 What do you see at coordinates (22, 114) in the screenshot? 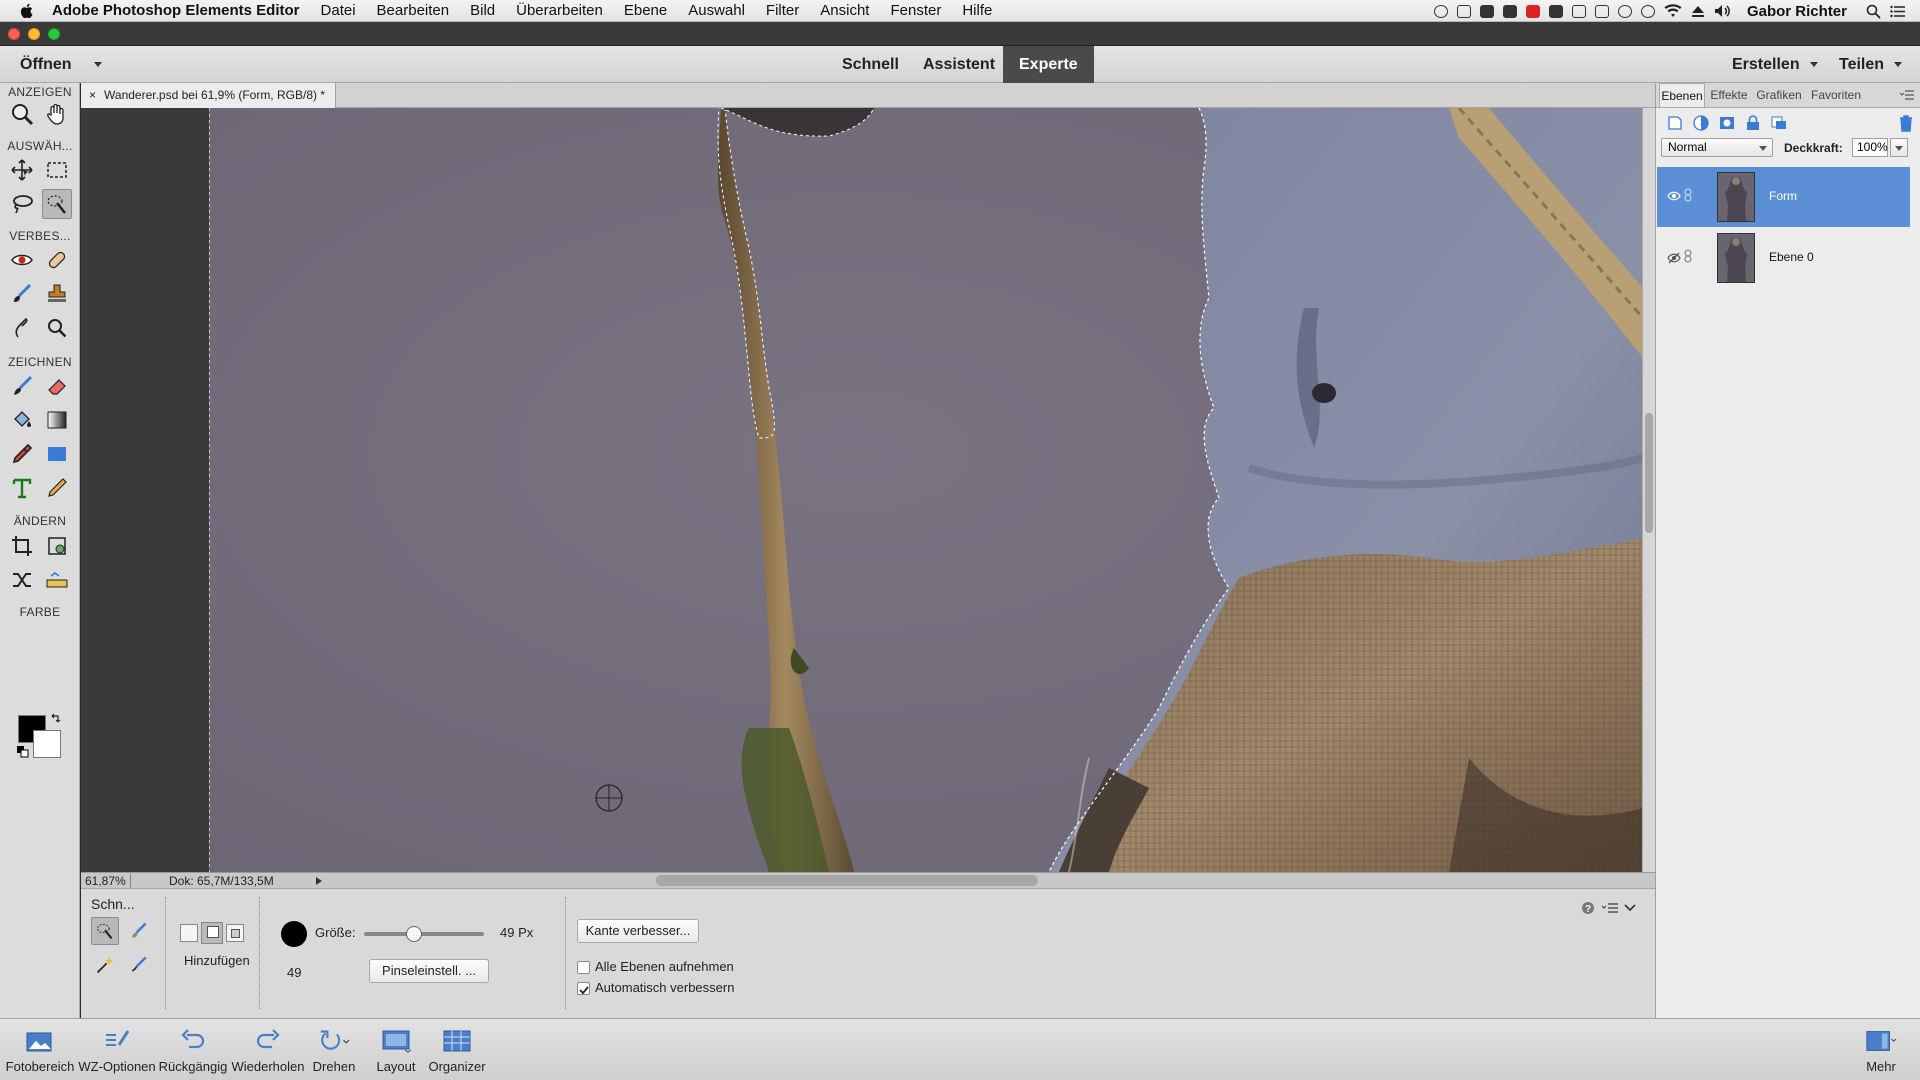
I see `zoom-tool` at bounding box center [22, 114].